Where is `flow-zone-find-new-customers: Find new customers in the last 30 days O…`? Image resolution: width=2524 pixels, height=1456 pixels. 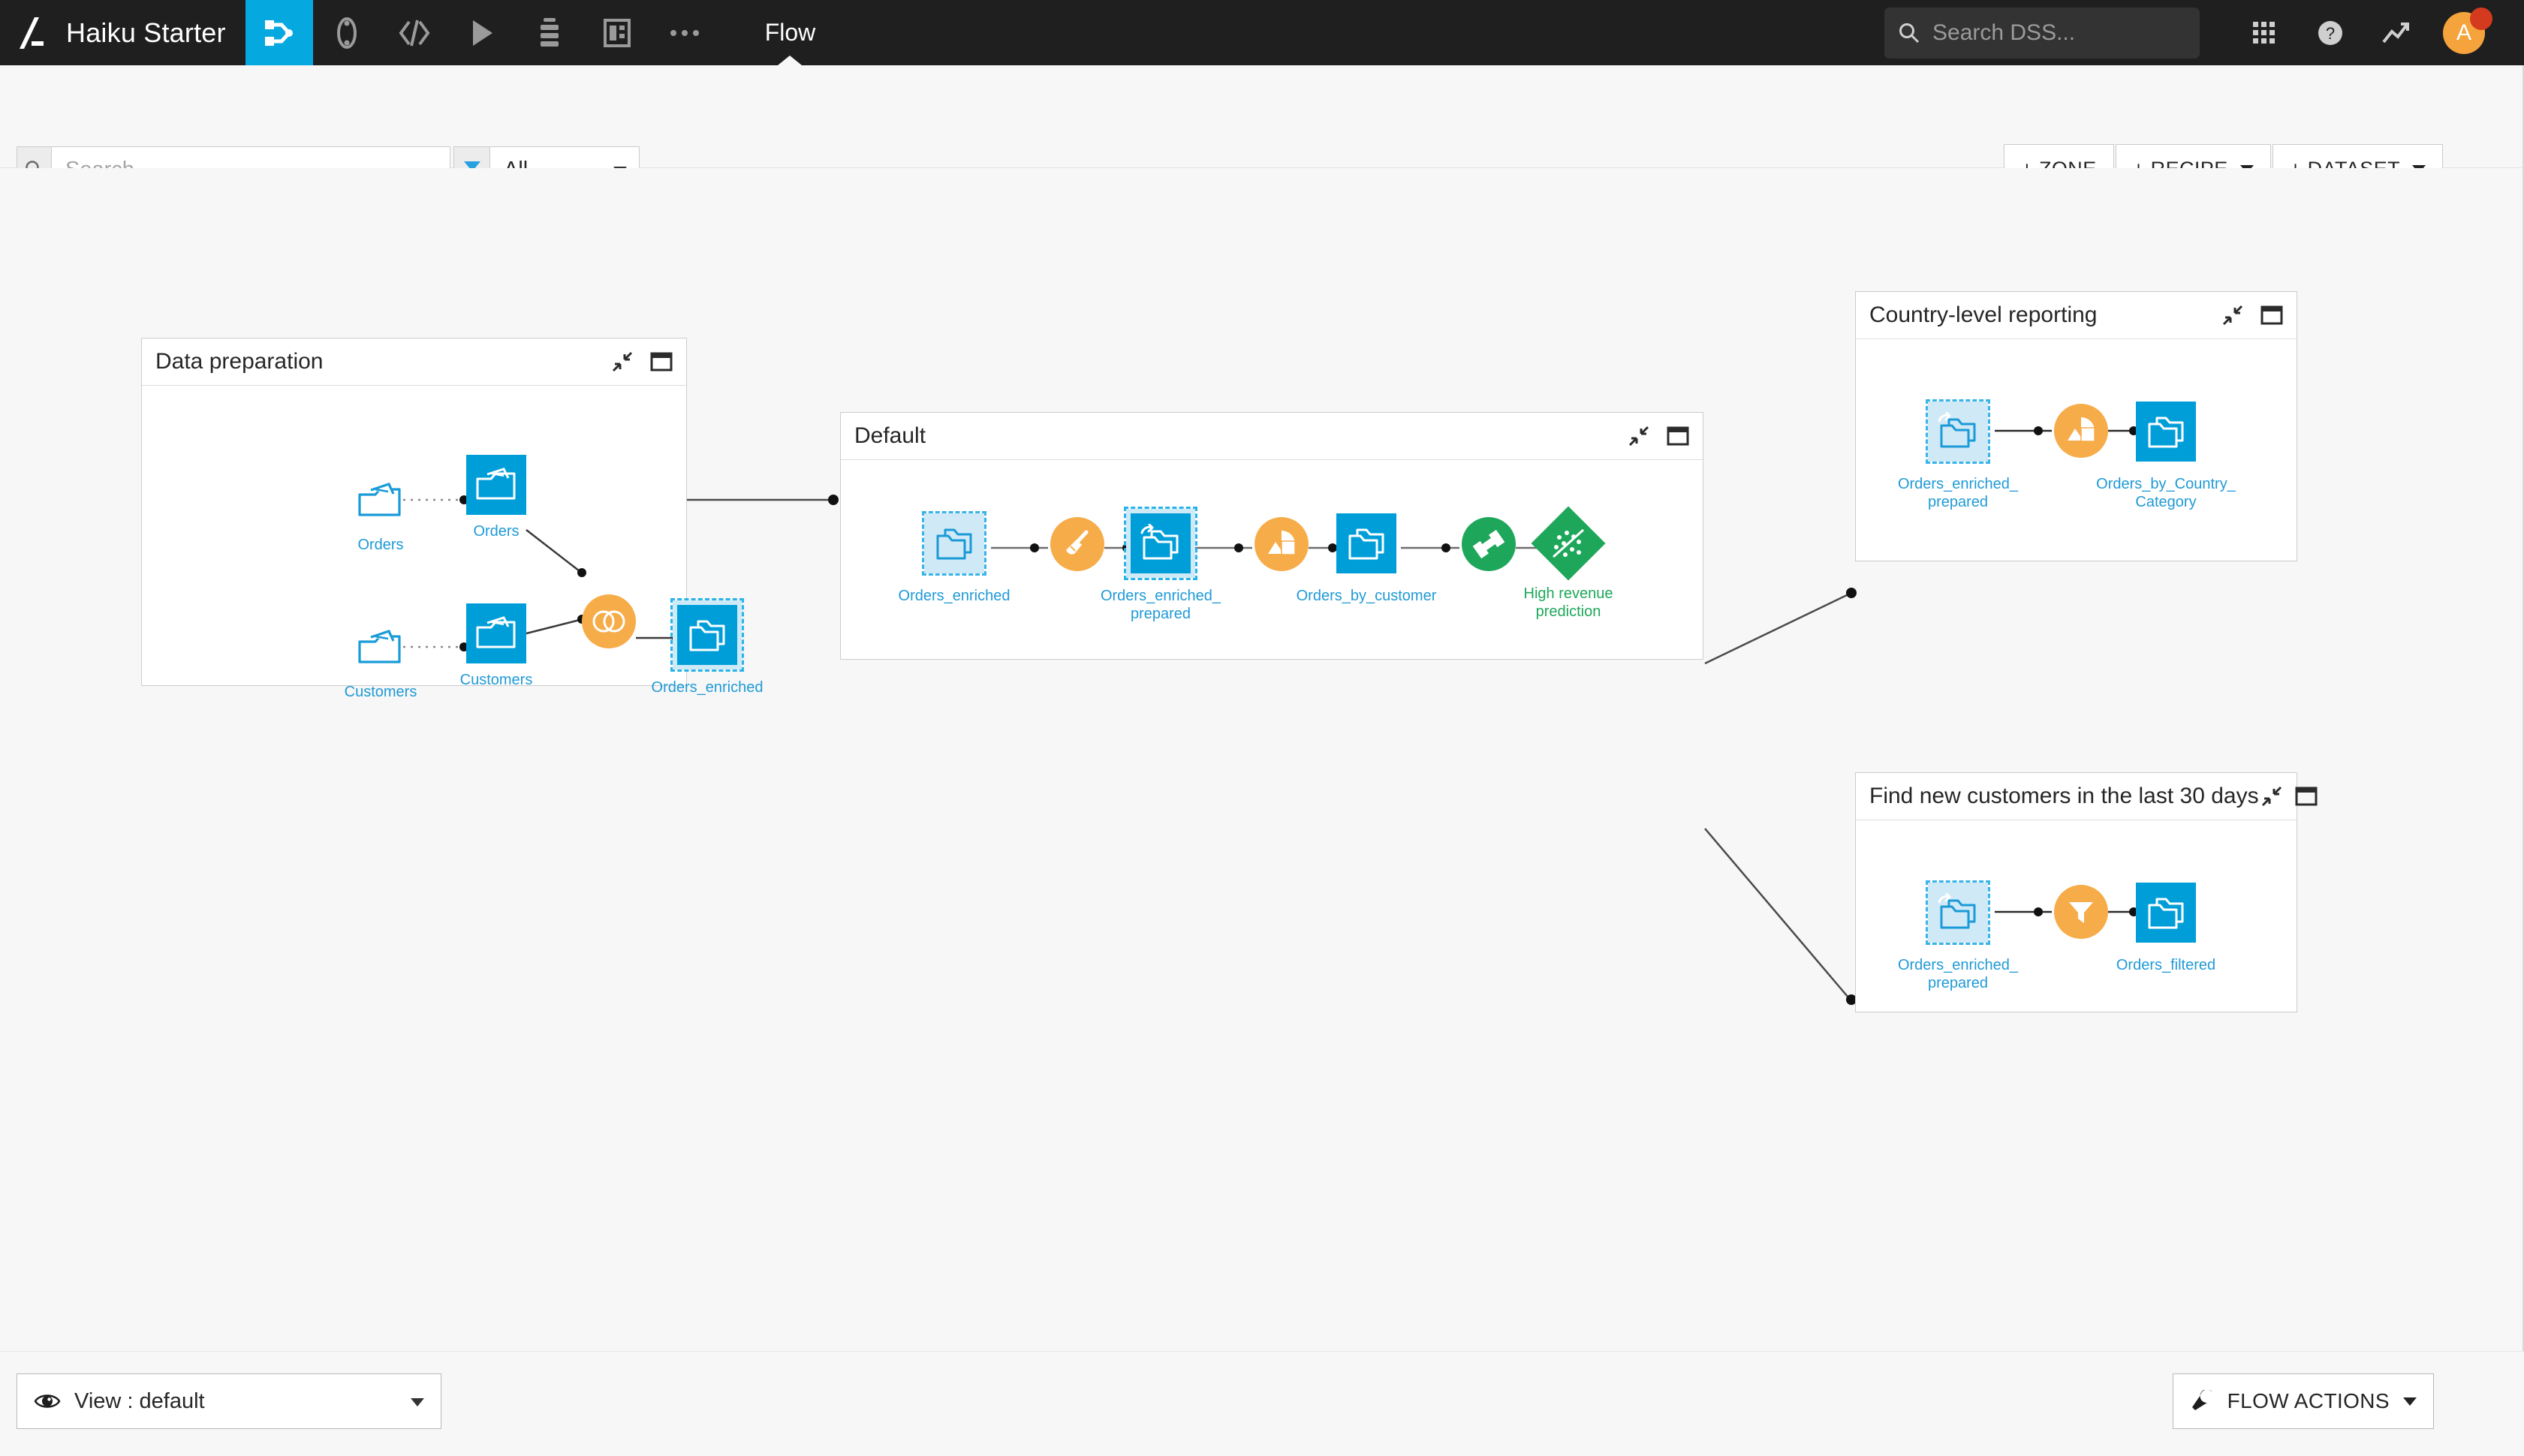 flow-zone-find-new-customers: Find new customers in the last 30 days O… is located at coordinates (2086, 892).